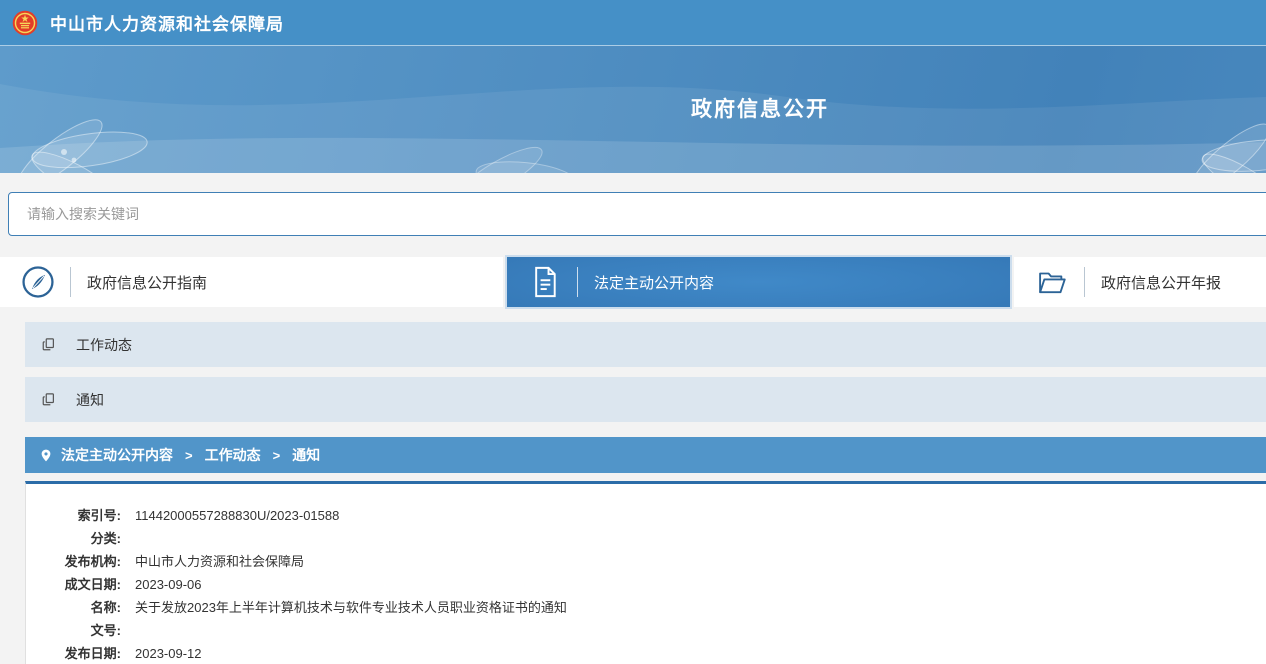  I want to click on table-row: 发布机构: 中山市人力资源和社会保障局, so click(646, 561).